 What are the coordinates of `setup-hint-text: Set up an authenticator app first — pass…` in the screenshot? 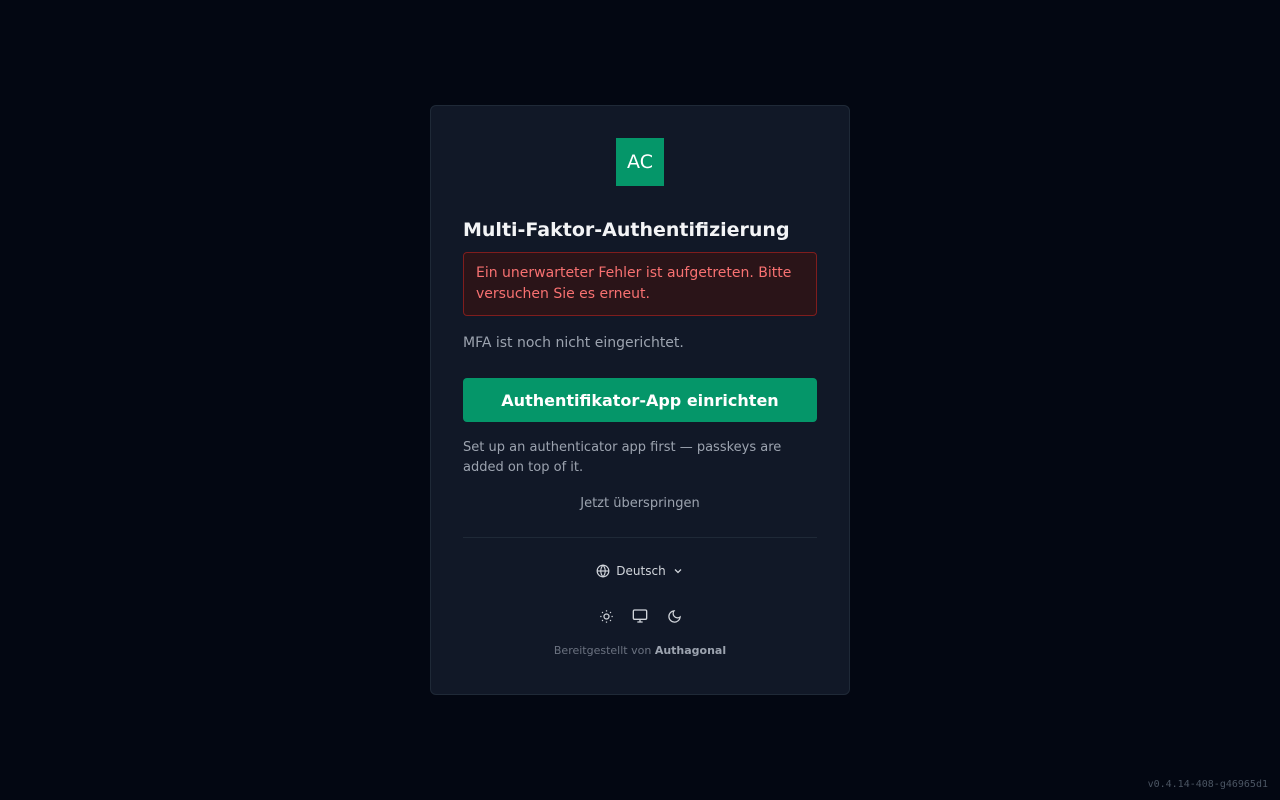 It's located at (622, 457).